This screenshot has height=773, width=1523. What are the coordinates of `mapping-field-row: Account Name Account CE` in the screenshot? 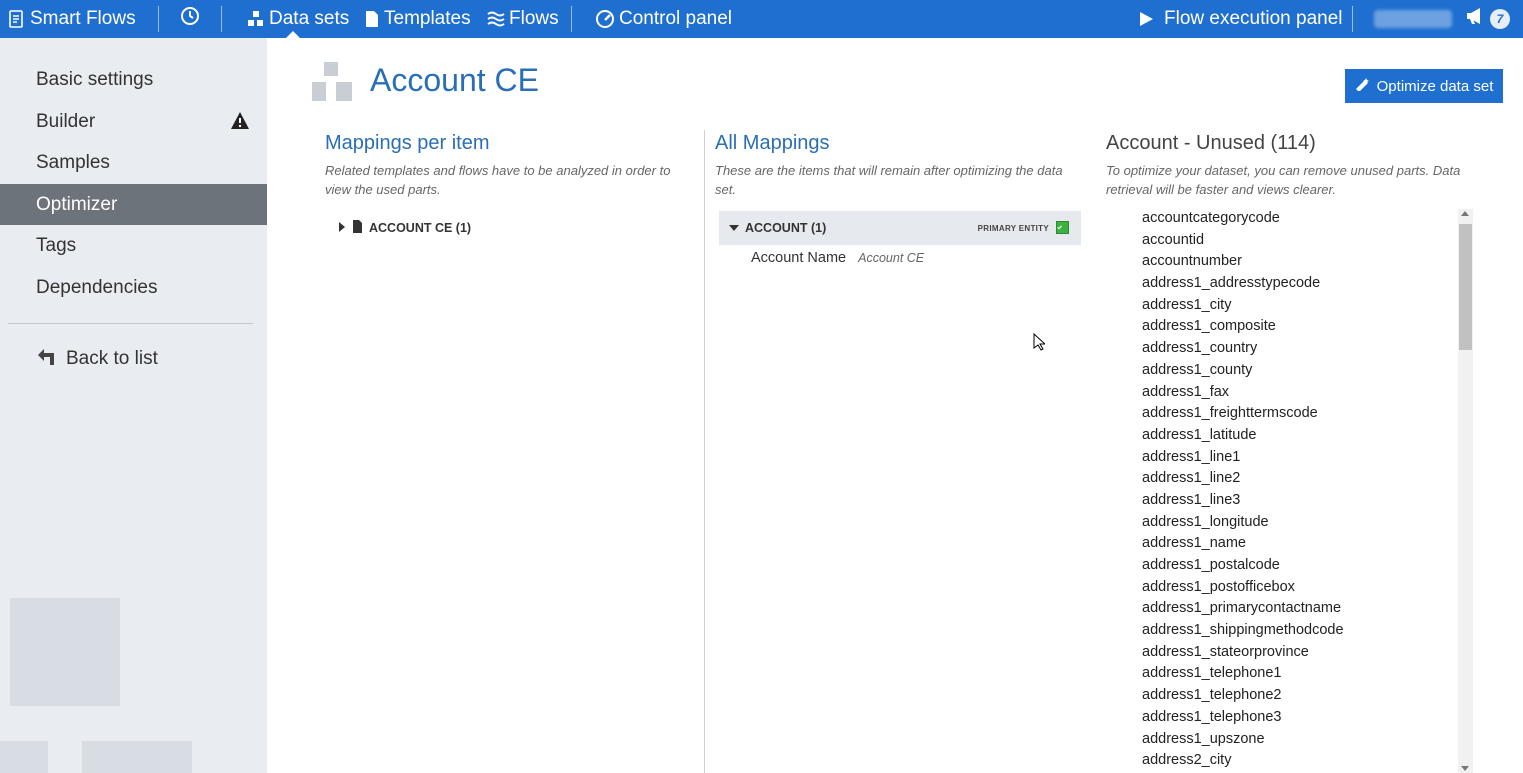 It's located at (837, 258).